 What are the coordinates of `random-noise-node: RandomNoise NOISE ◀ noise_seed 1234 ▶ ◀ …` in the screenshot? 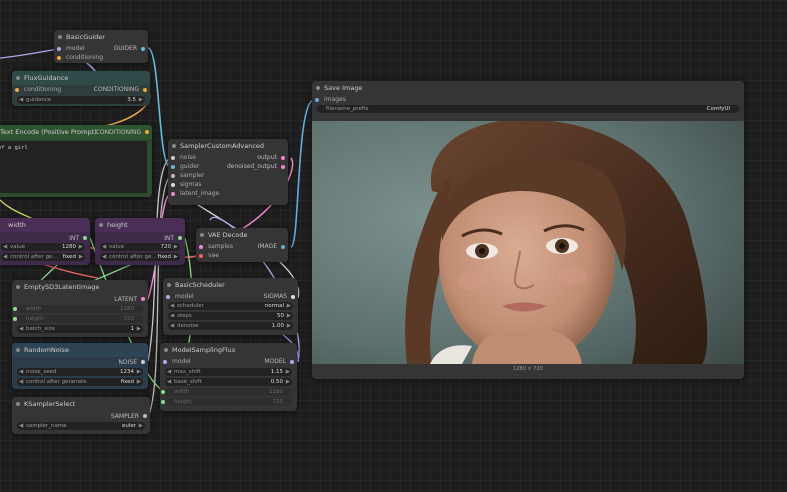 It's located at (80, 366).